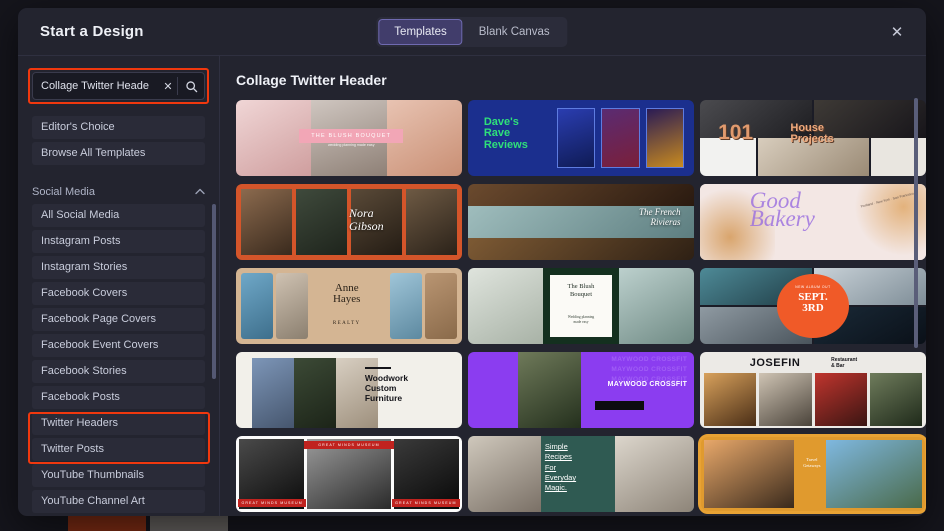 The width and height of the screenshot is (944, 531). I want to click on sidebar-item-all-social-media: All Social Media, so click(118, 215).